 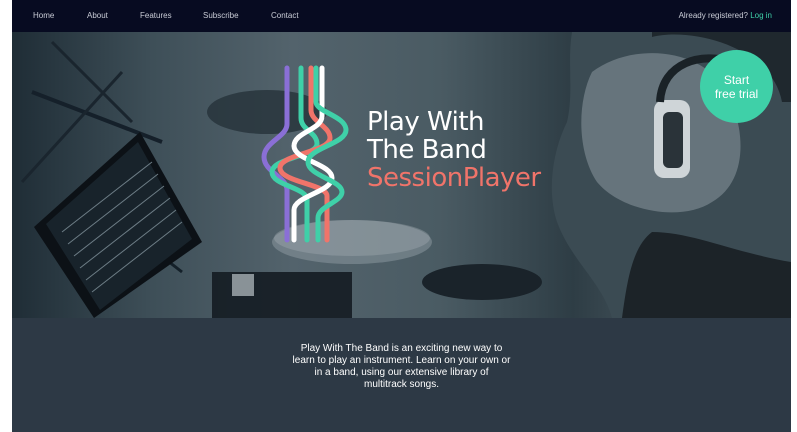 What do you see at coordinates (401, 384) in the screenshot?
I see `description-line: multitrack songs.` at bounding box center [401, 384].